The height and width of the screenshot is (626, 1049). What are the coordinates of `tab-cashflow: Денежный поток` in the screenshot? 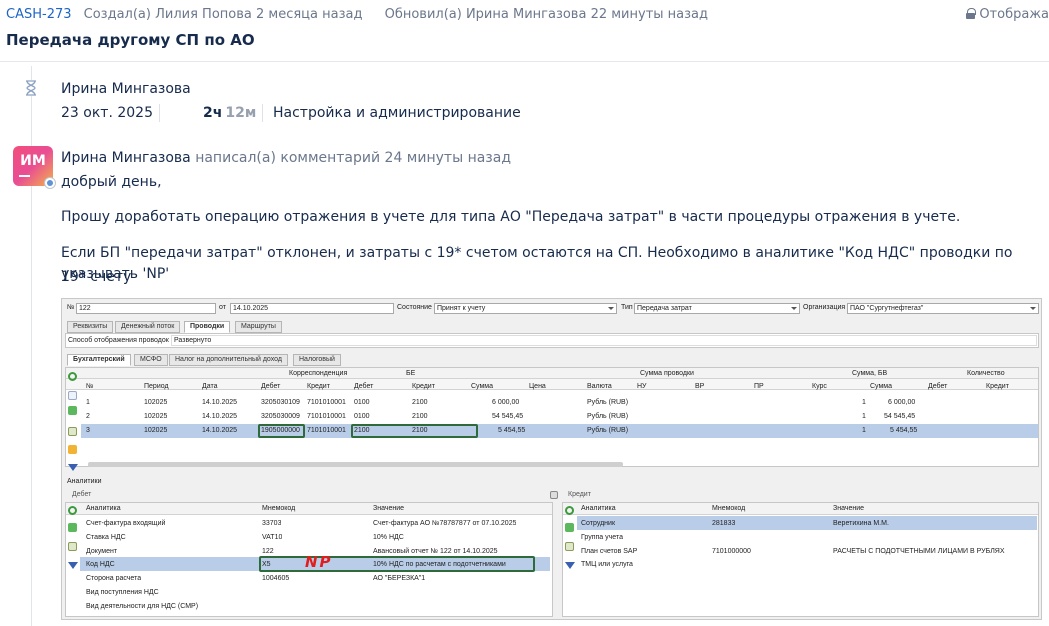 It's located at (148, 327).